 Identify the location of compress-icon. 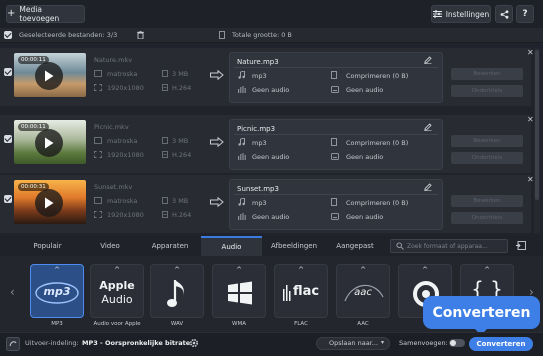
(334, 202).